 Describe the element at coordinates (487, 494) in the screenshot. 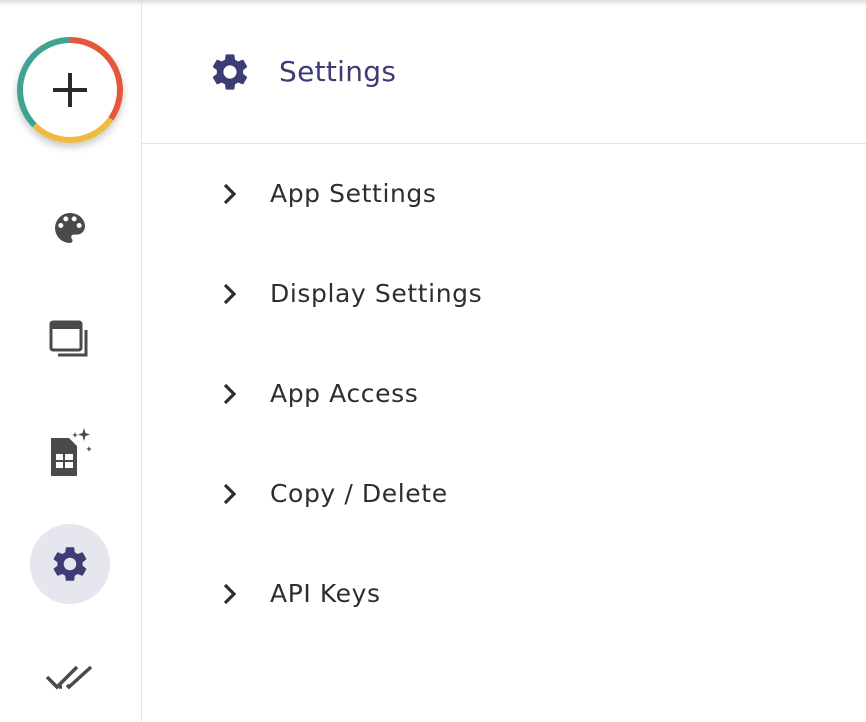

I see `menu-item-copy-delete: Copy / Delete` at that location.